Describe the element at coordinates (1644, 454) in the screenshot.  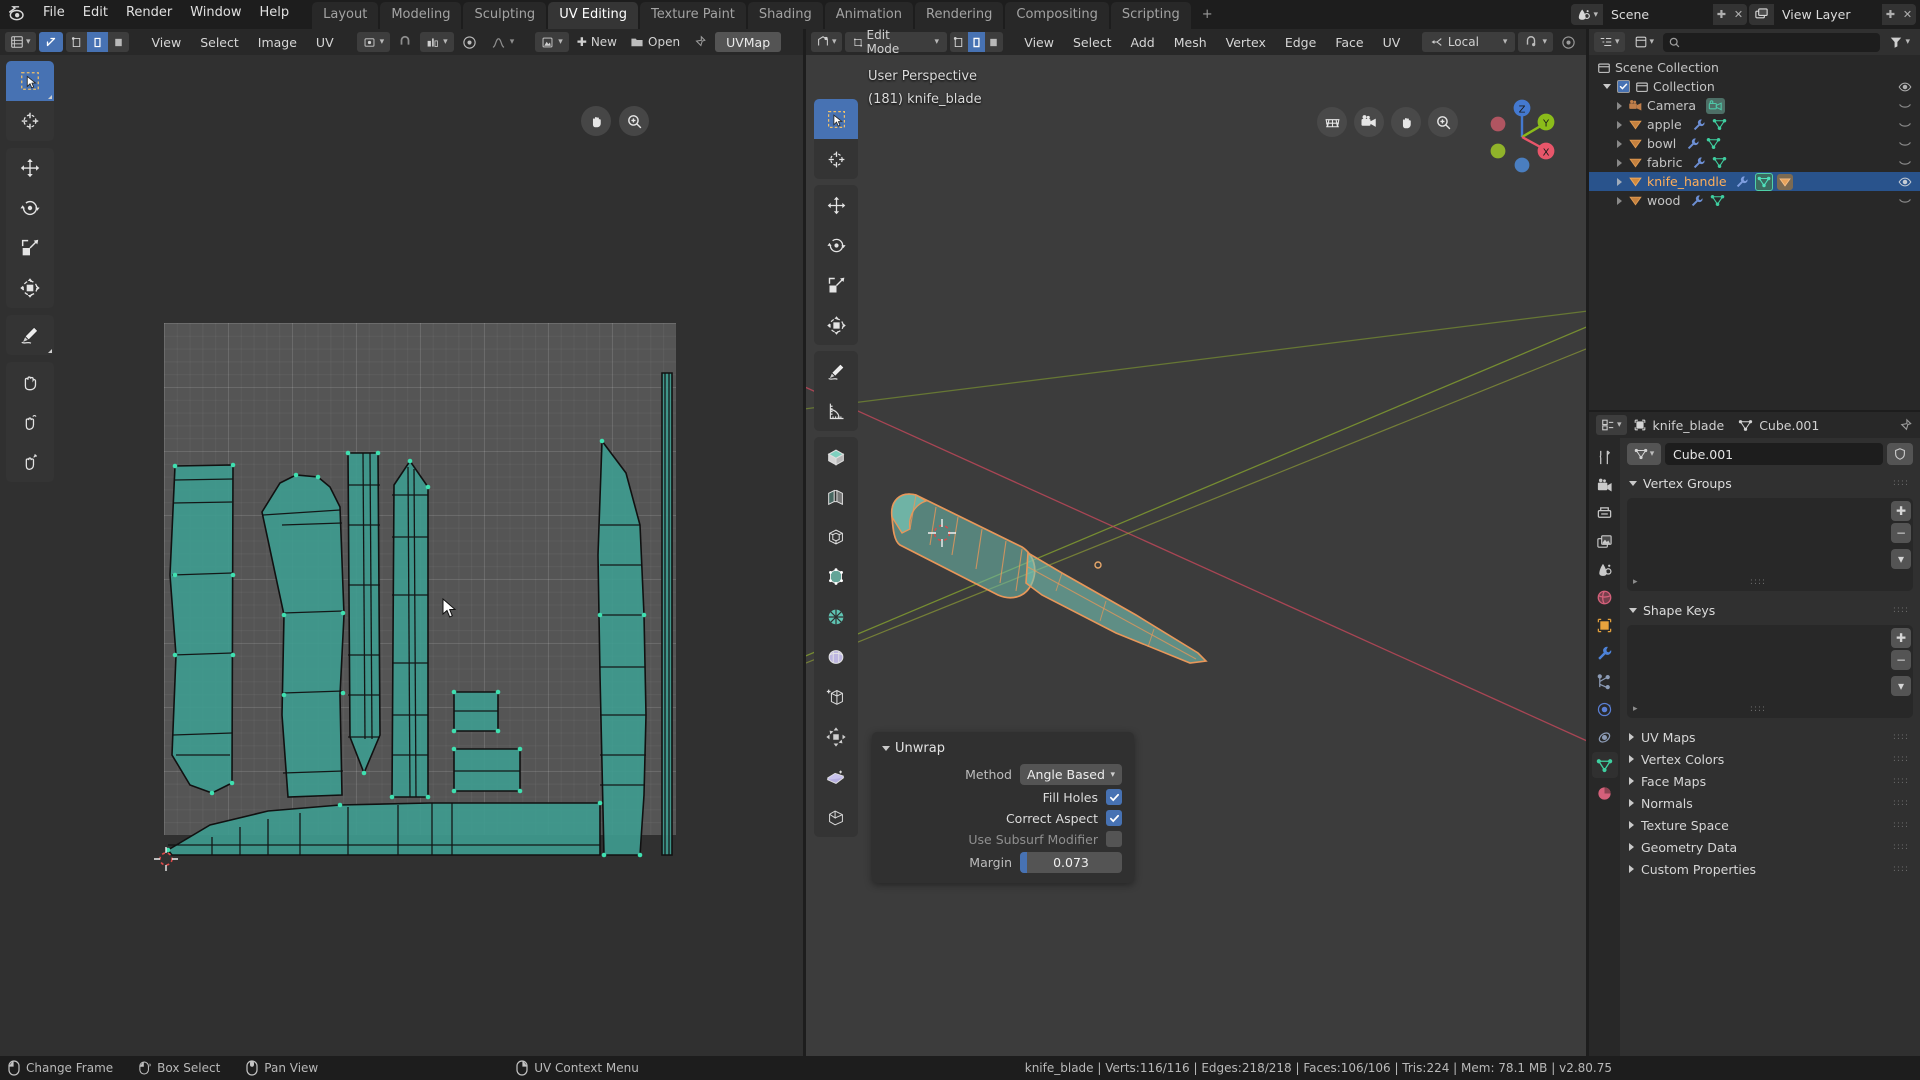
I see `mesh-data-icon: ▾` at that location.